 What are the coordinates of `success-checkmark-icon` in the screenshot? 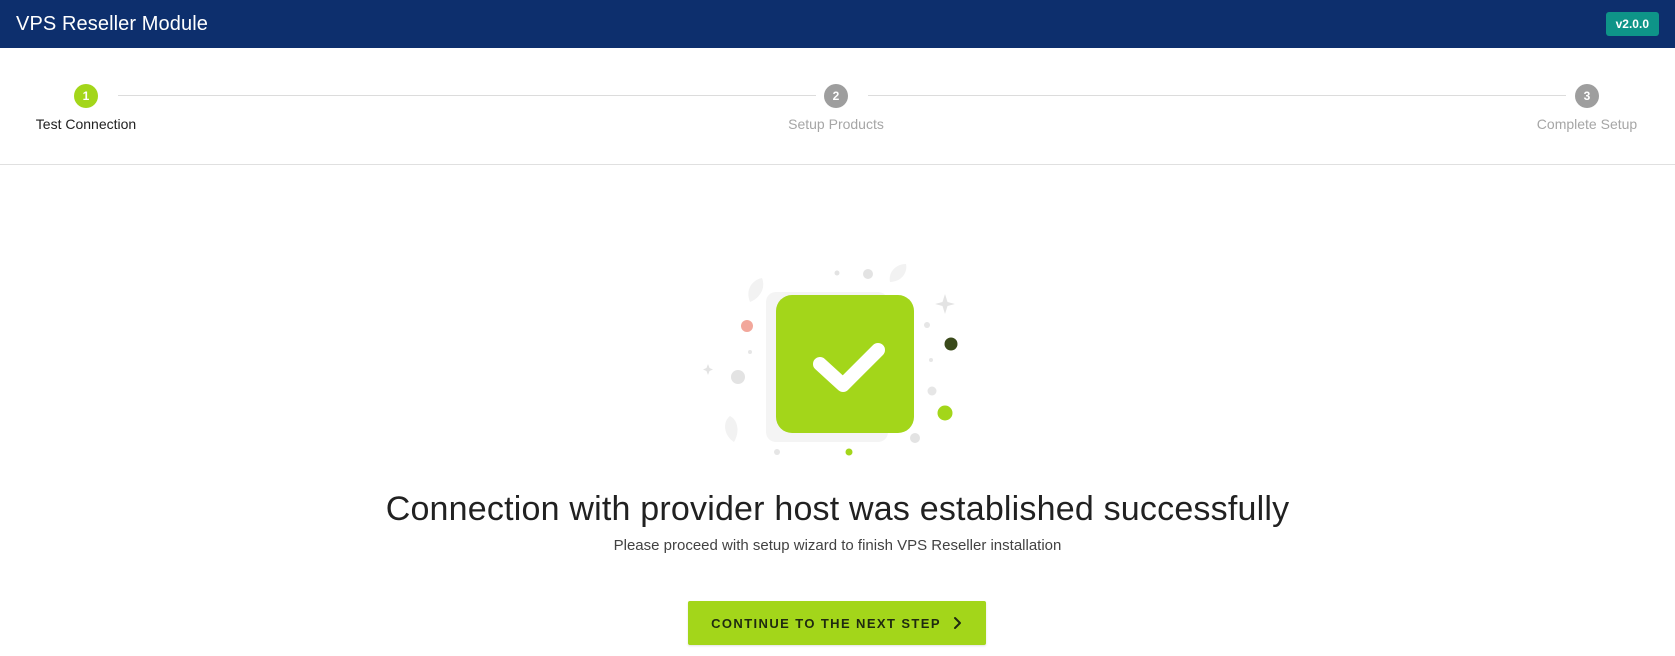 It's located at (830, 360).